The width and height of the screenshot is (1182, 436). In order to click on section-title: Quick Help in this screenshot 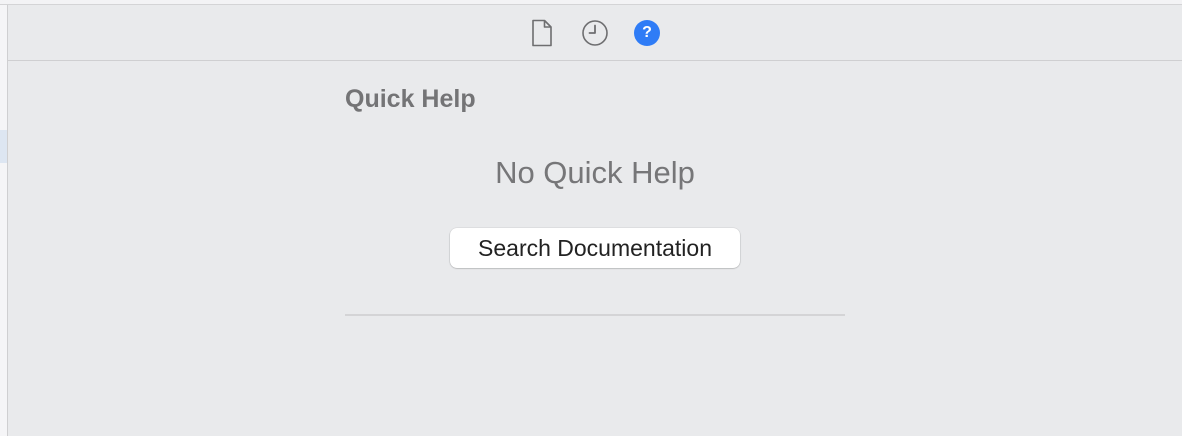, I will do `click(410, 99)`.